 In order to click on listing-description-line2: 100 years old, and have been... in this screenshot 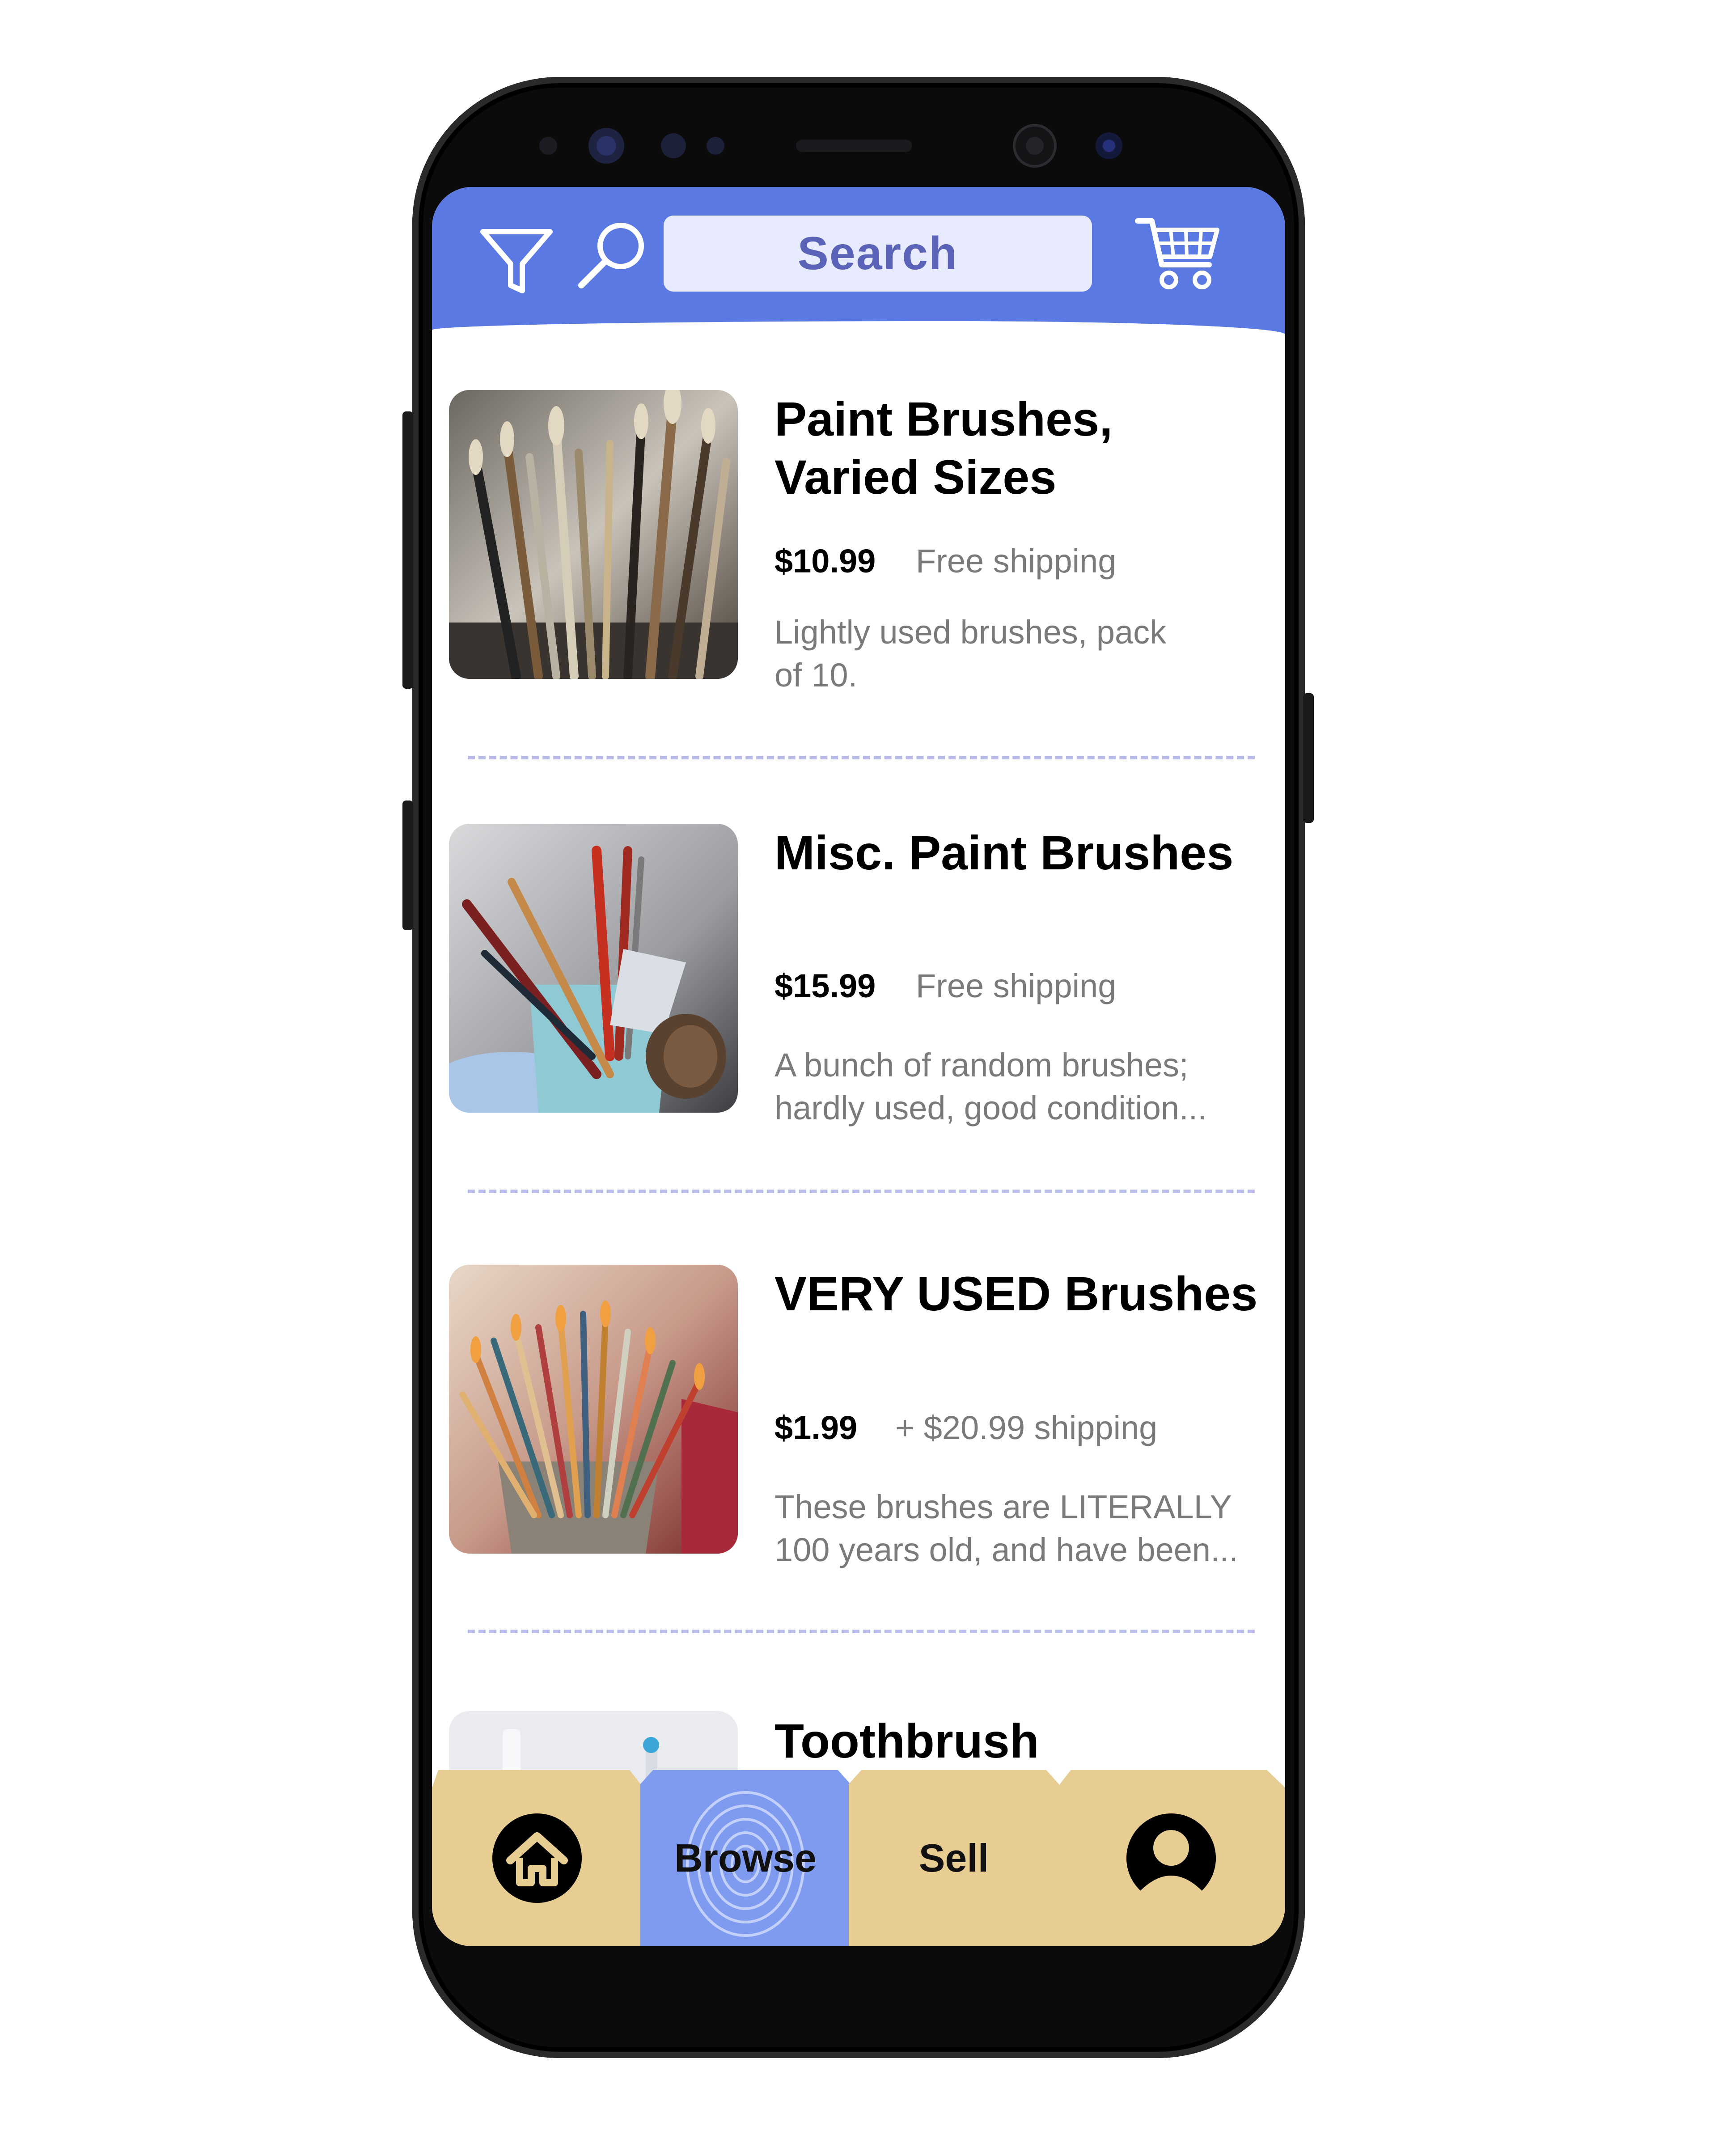, I will do `click(1006, 1549)`.